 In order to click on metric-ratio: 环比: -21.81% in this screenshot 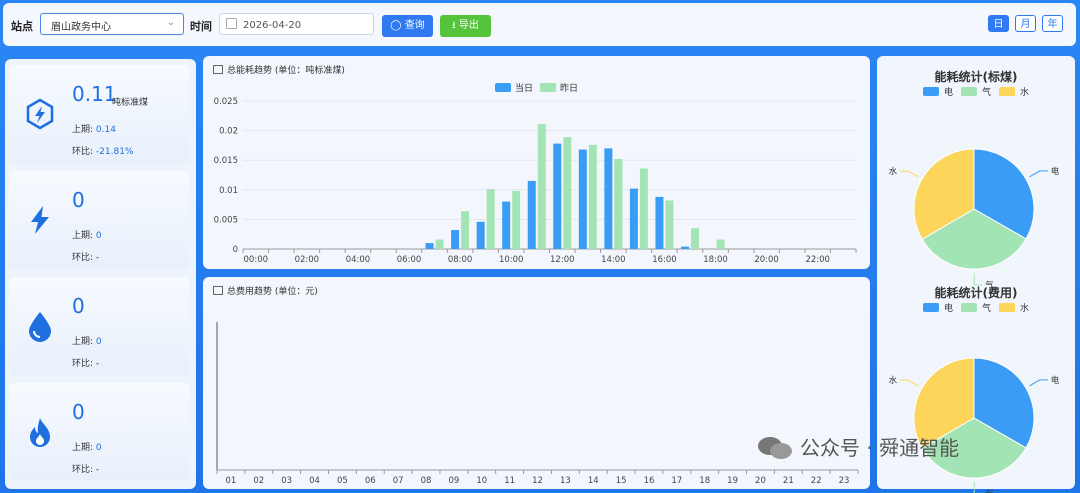, I will do `click(103, 152)`.